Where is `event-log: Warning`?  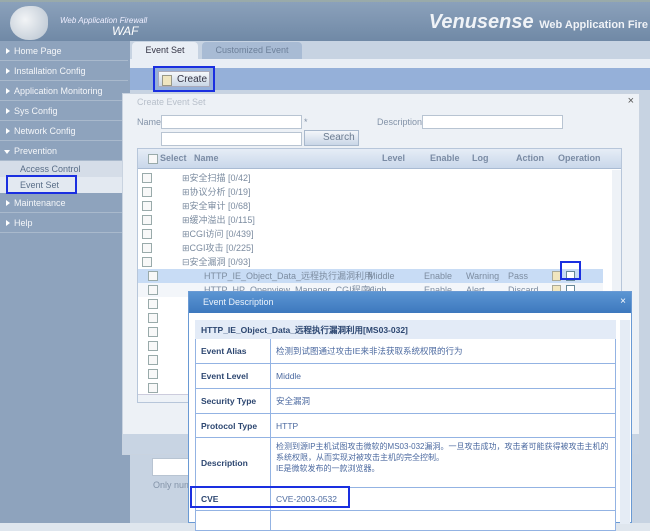 event-log: Warning is located at coordinates (483, 276).